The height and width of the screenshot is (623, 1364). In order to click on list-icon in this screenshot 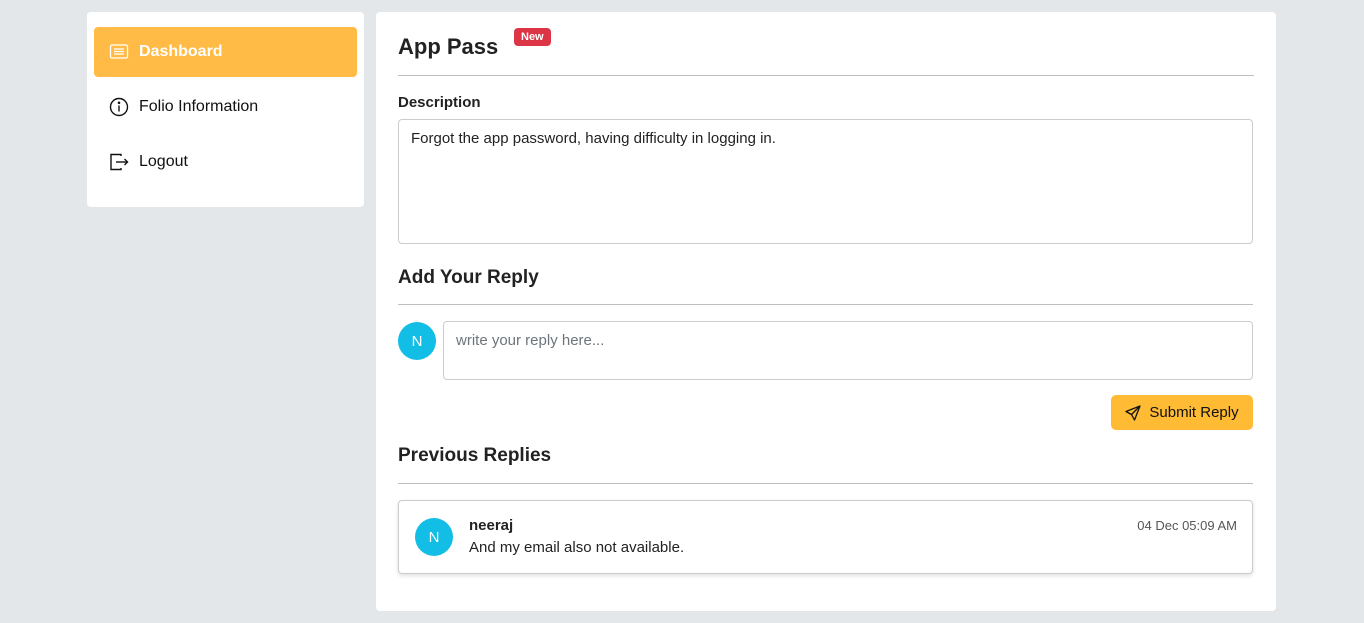, I will do `click(119, 52)`.